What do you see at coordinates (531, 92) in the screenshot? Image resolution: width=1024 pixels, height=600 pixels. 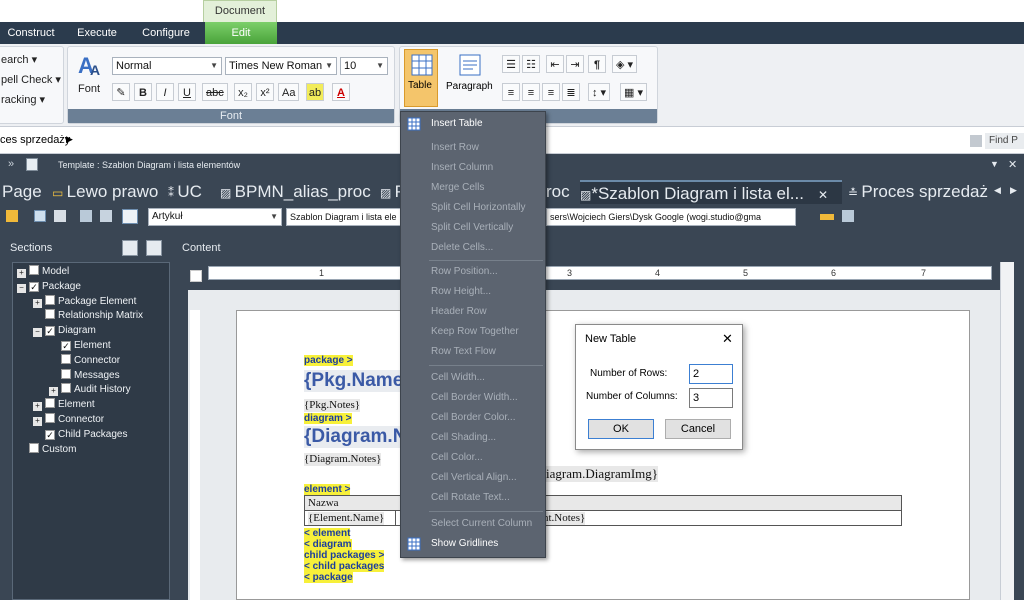 I see `align-center-icon: ≡` at bounding box center [531, 92].